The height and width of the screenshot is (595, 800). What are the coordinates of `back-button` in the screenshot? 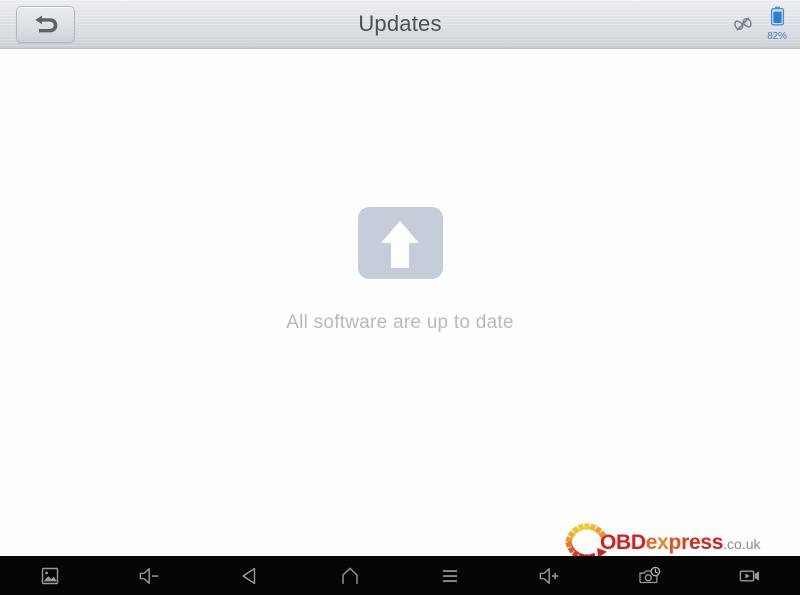 It's located at (45, 24).